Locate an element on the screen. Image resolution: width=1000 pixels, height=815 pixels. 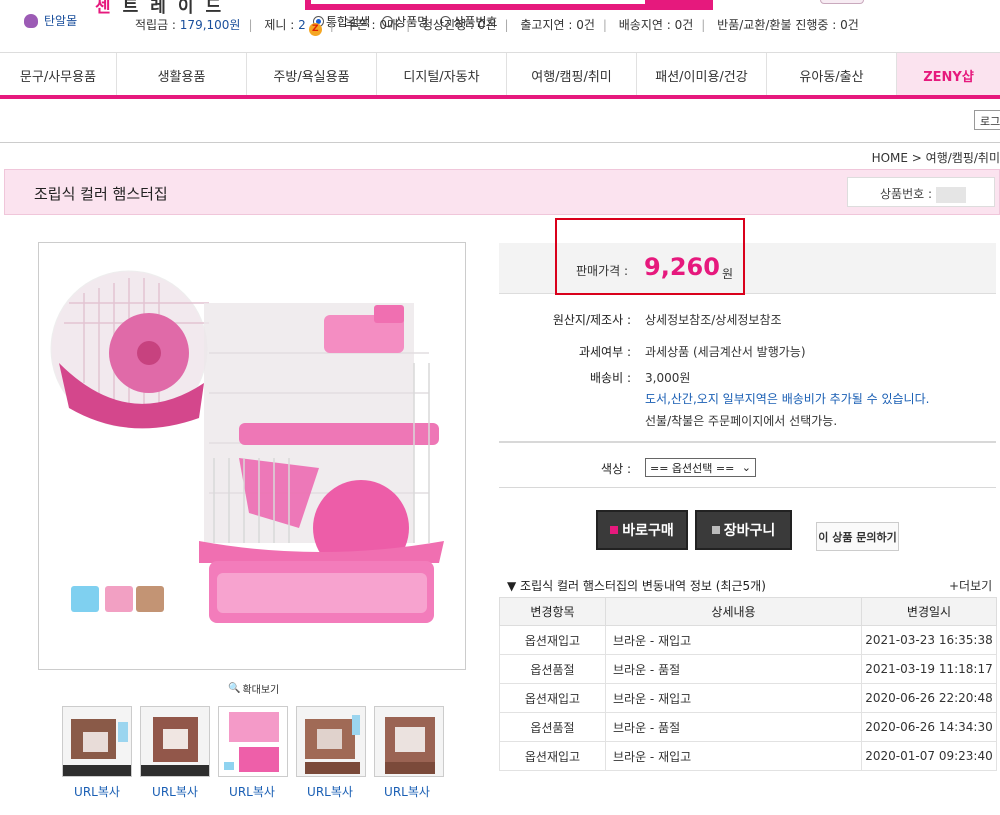
category-travel: 여행/캠핑/취미 is located at coordinates (572, 75).